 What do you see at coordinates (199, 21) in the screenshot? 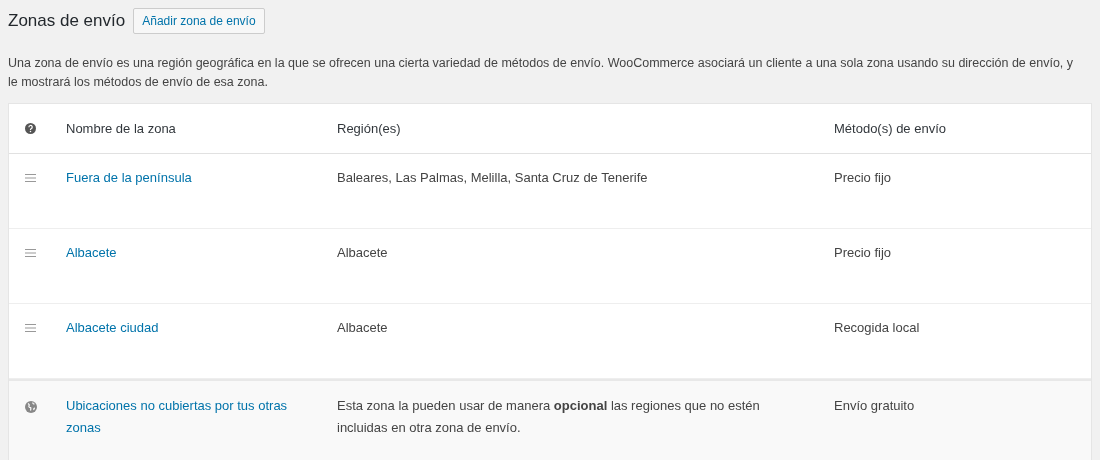
I see `add-zone-button: Añadir zona de envío` at bounding box center [199, 21].